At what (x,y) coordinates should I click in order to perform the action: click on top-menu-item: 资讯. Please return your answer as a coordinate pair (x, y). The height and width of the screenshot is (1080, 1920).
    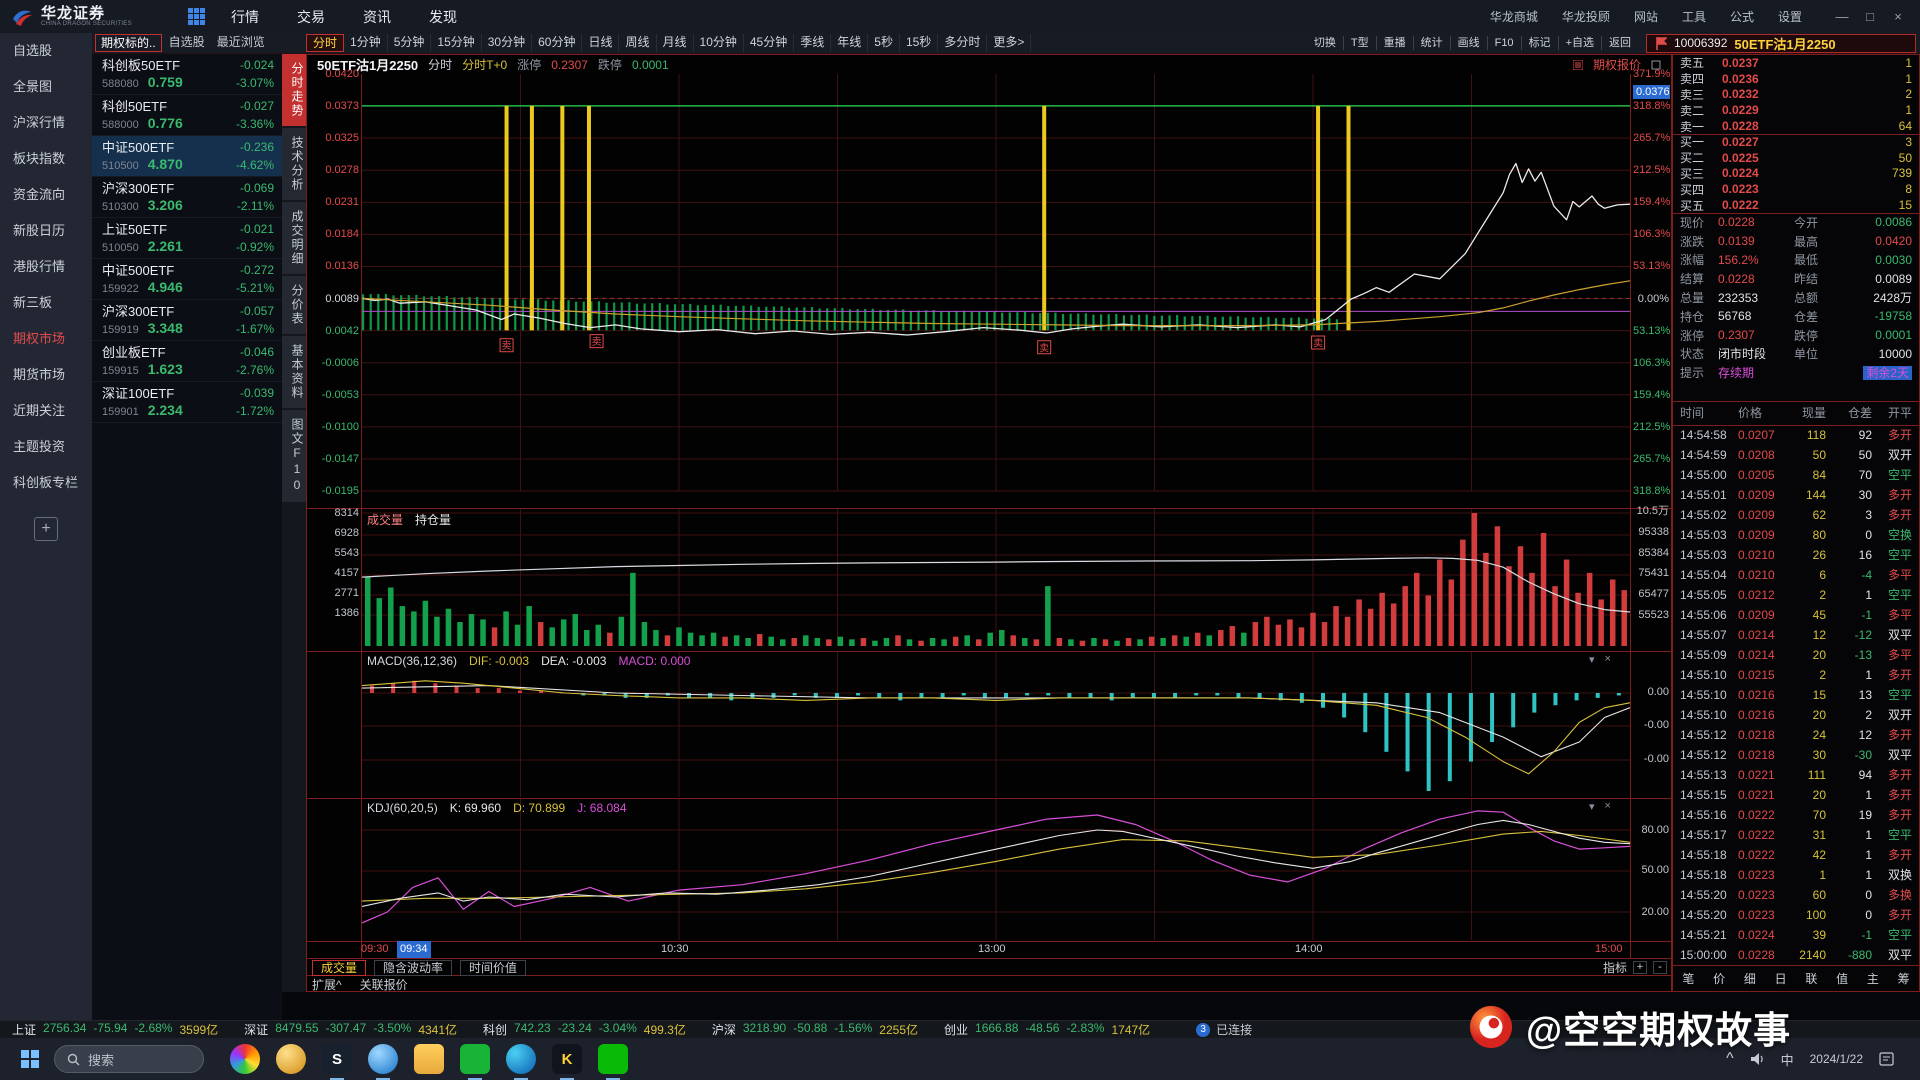
    Looking at the image, I should click on (377, 17).